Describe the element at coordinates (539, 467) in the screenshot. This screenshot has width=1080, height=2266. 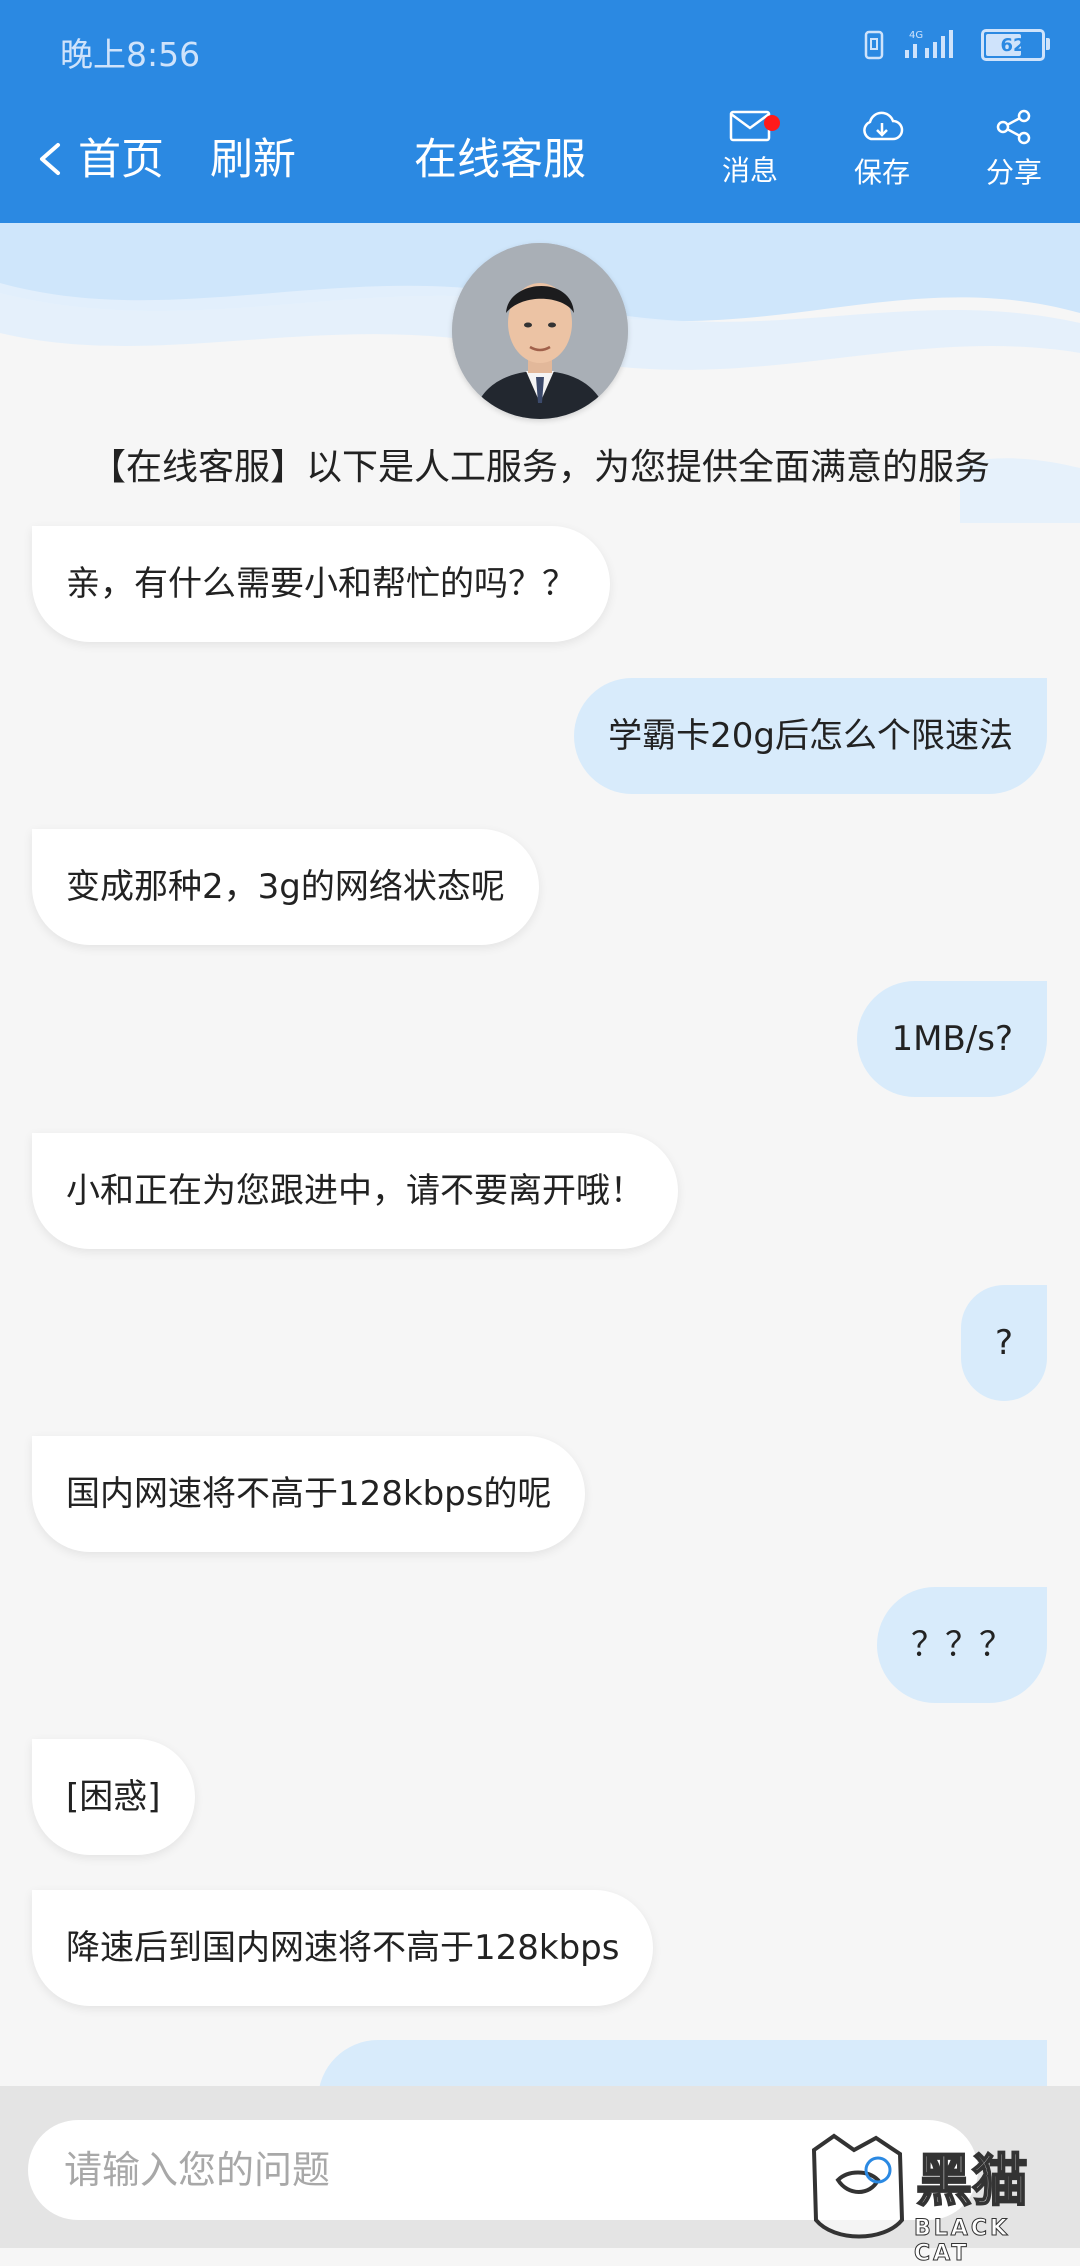
I see `service-notice: 【在线客服】以下是人工服务，为您提供全面满意的服务` at that location.